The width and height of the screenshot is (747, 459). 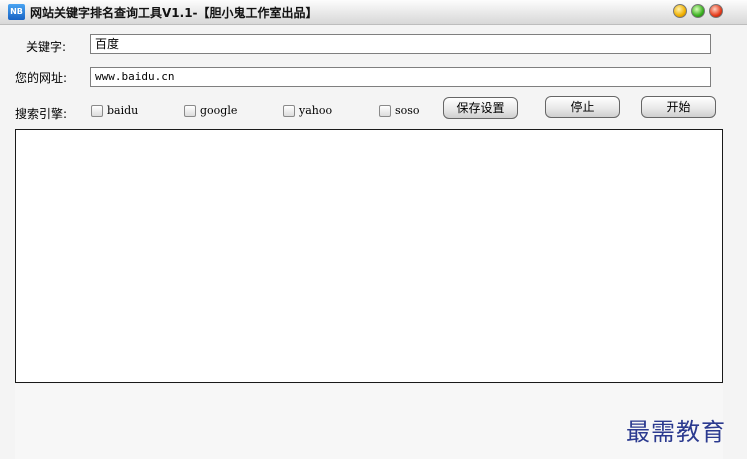 I want to click on checkbox-soso: soso, so click(x=399, y=110).